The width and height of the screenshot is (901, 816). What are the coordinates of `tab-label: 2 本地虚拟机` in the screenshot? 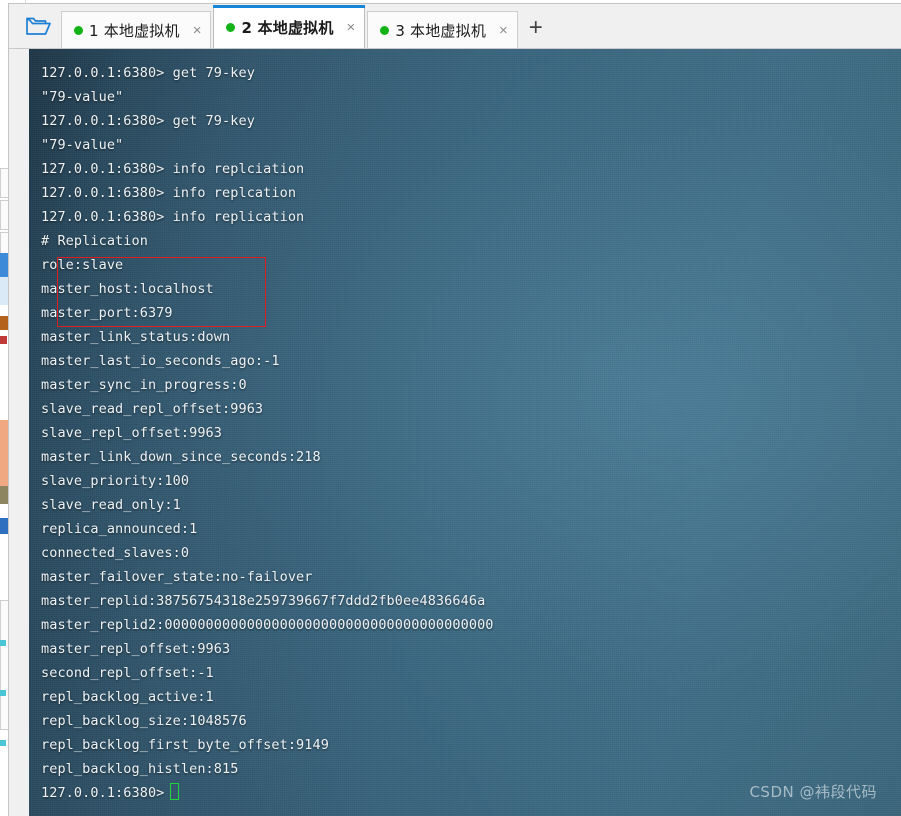 It's located at (287, 27).